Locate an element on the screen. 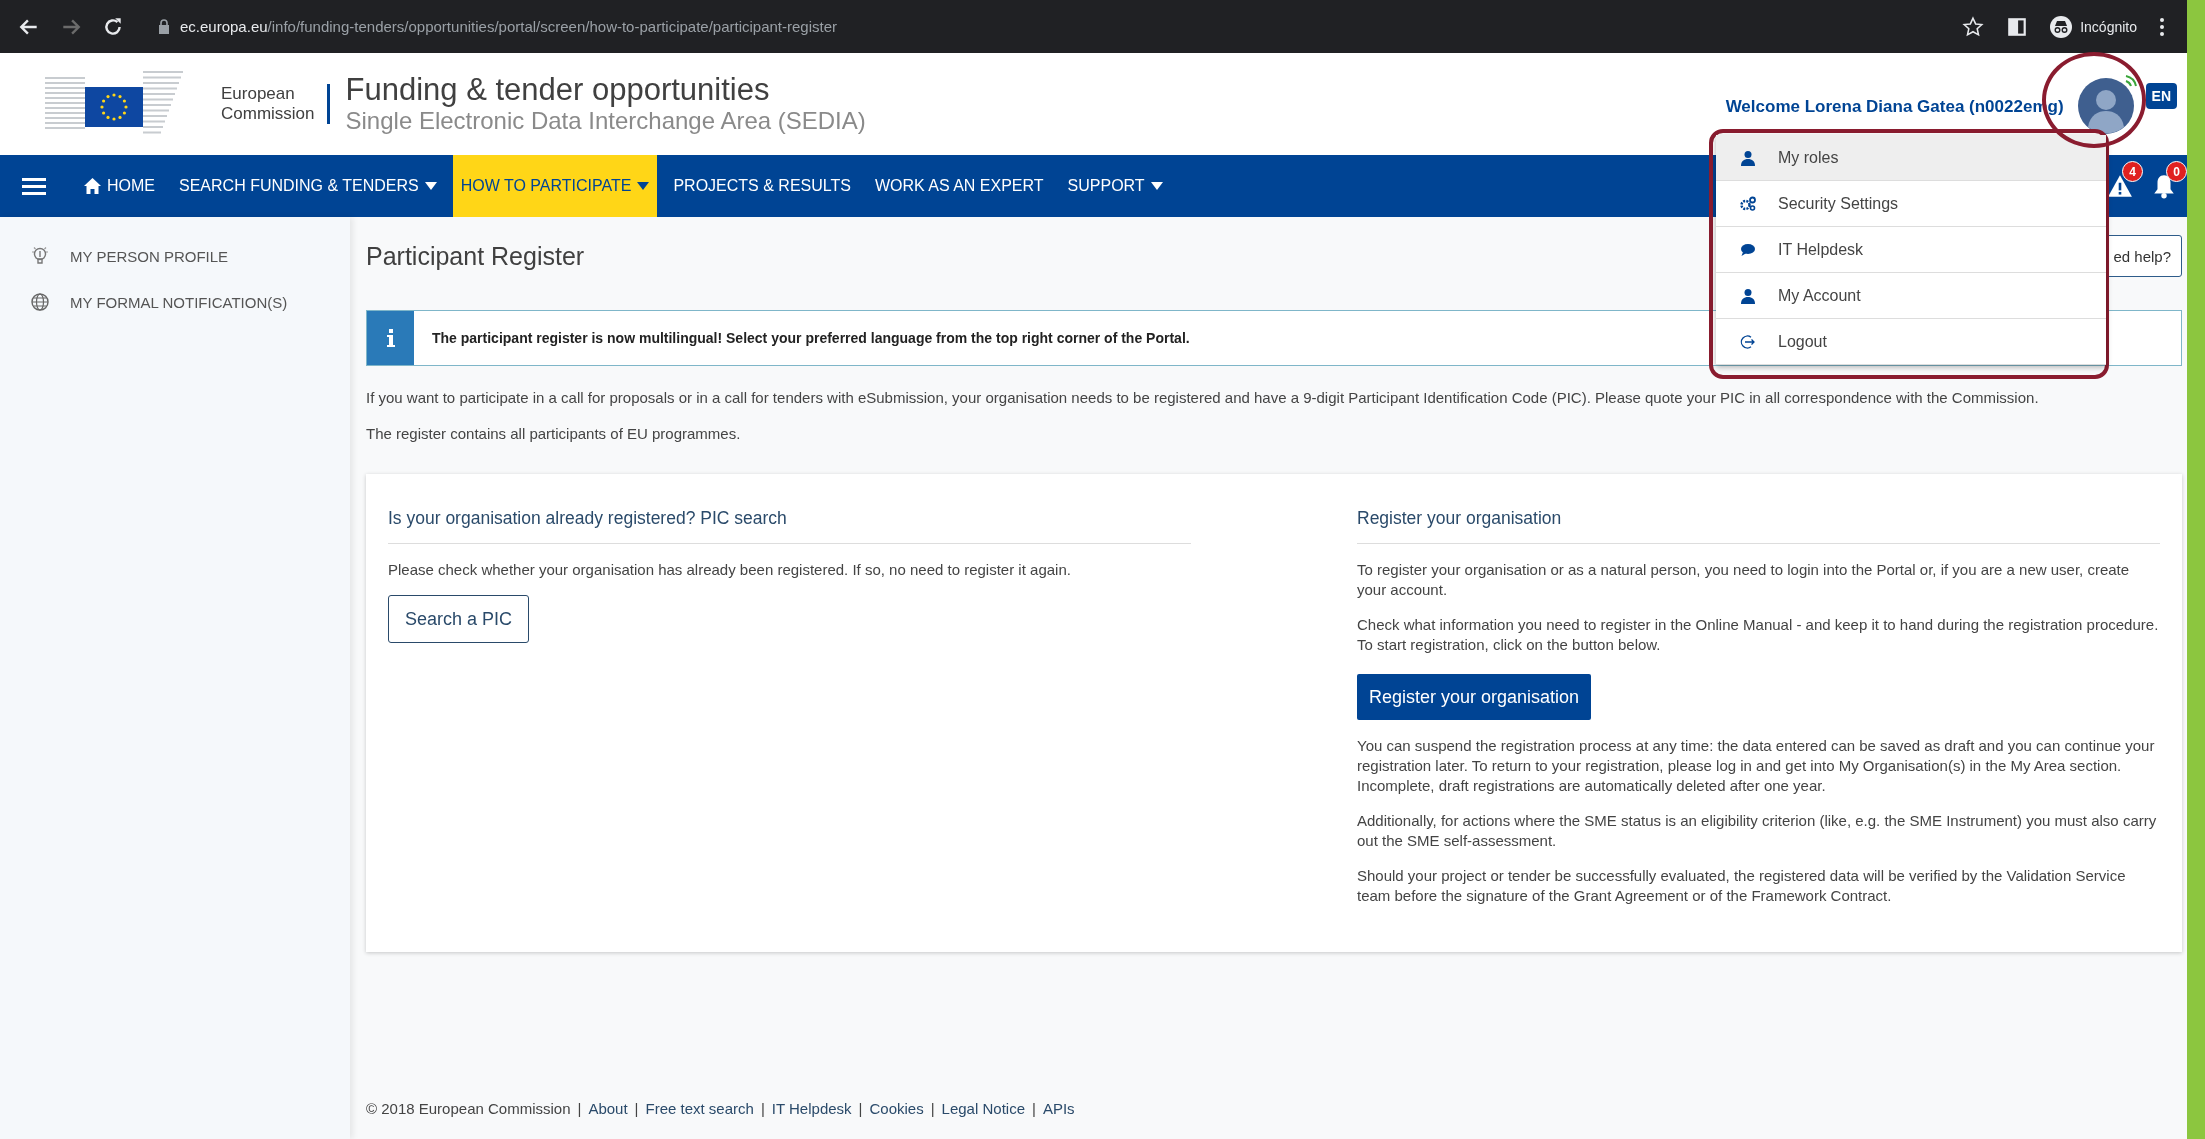 The image size is (2205, 1139). footer-link: About is located at coordinates (608, 1108).